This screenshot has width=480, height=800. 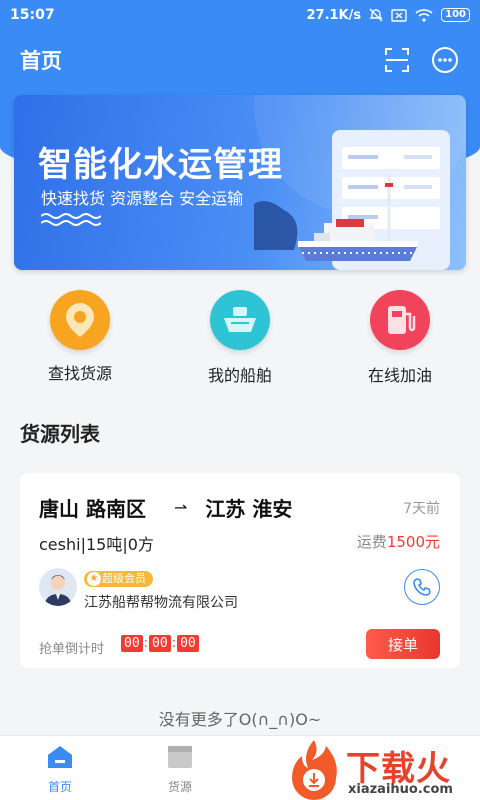 I want to click on tab-label: 货源, so click(x=179, y=787).